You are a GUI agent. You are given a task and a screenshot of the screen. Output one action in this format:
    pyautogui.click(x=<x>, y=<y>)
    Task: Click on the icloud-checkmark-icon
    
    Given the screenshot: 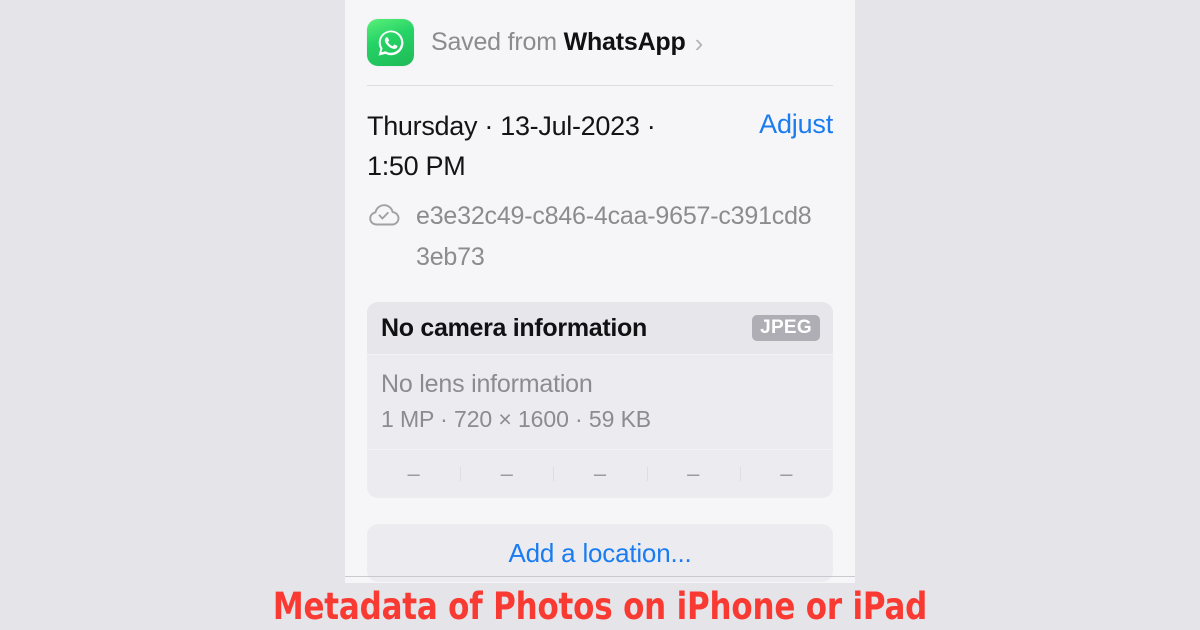 What is the action you would take?
    pyautogui.click(x=386, y=237)
    